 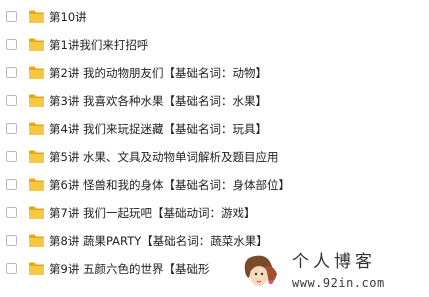 What do you see at coordinates (169, 185) in the screenshot?
I see `file-name: 第6讲 怪兽和我的身体【基础名词：身体部位】` at bounding box center [169, 185].